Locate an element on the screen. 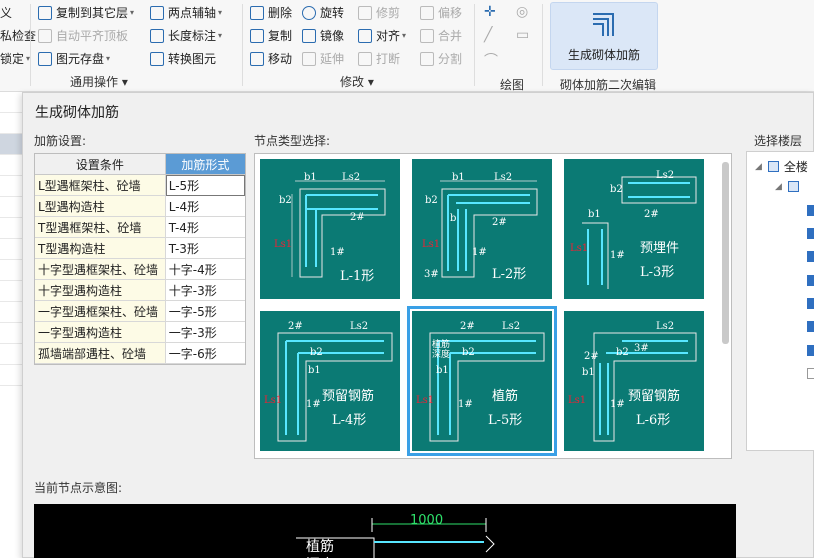 The width and height of the screenshot is (814, 558). align-button: 对齐 ▾ is located at coordinates (382, 35).